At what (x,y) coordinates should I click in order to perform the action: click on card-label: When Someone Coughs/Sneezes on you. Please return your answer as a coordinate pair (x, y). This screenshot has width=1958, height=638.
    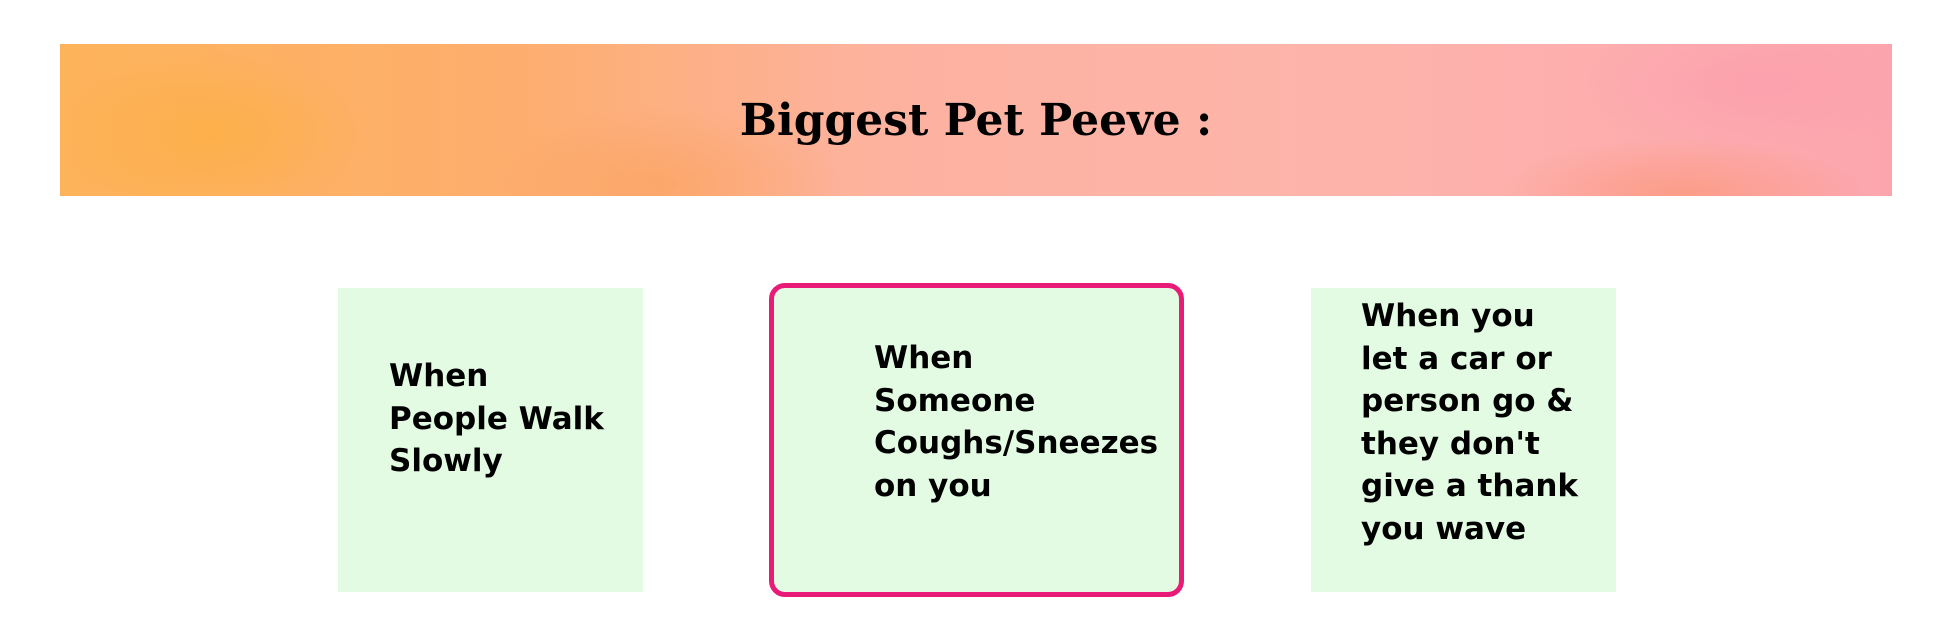
    Looking at the image, I should click on (1016, 422).